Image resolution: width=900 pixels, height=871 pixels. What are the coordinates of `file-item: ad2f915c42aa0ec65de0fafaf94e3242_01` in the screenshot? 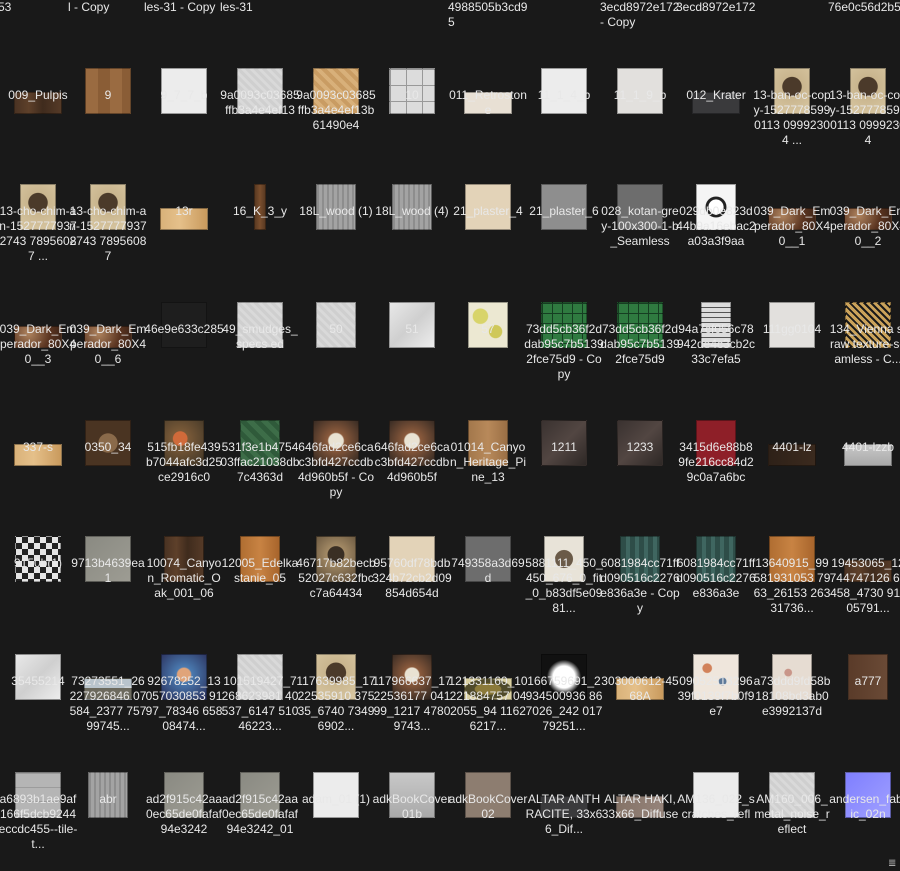 It's located at (260, 795).